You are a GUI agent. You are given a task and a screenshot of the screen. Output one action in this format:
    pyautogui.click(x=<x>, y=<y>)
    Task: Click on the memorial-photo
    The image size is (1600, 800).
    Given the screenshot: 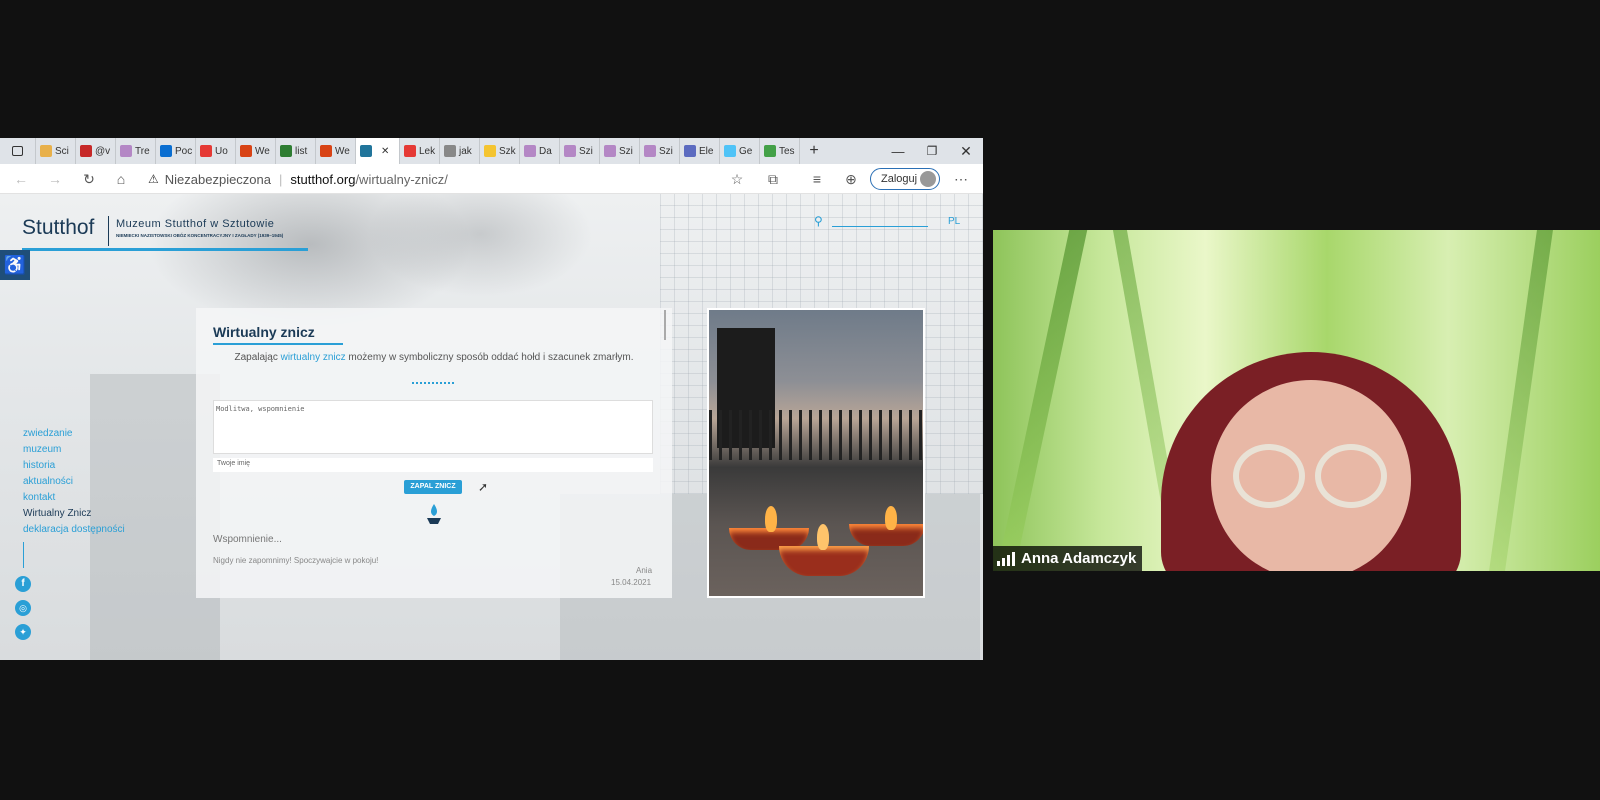 What is the action you would take?
    pyautogui.click(x=816, y=453)
    